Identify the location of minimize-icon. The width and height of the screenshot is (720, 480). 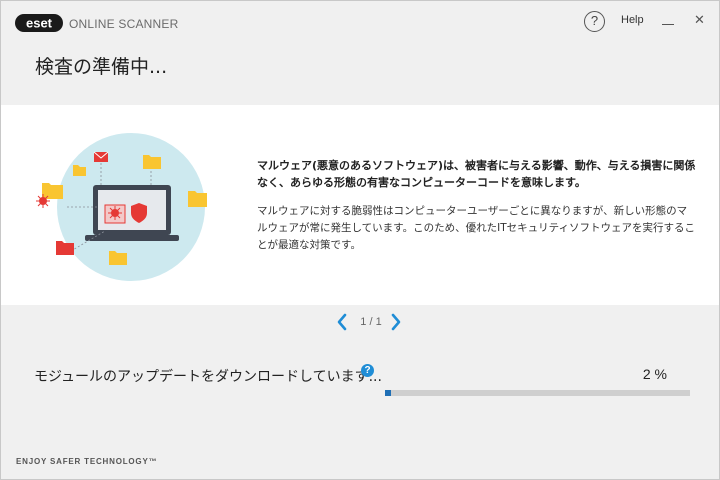
(668, 19).